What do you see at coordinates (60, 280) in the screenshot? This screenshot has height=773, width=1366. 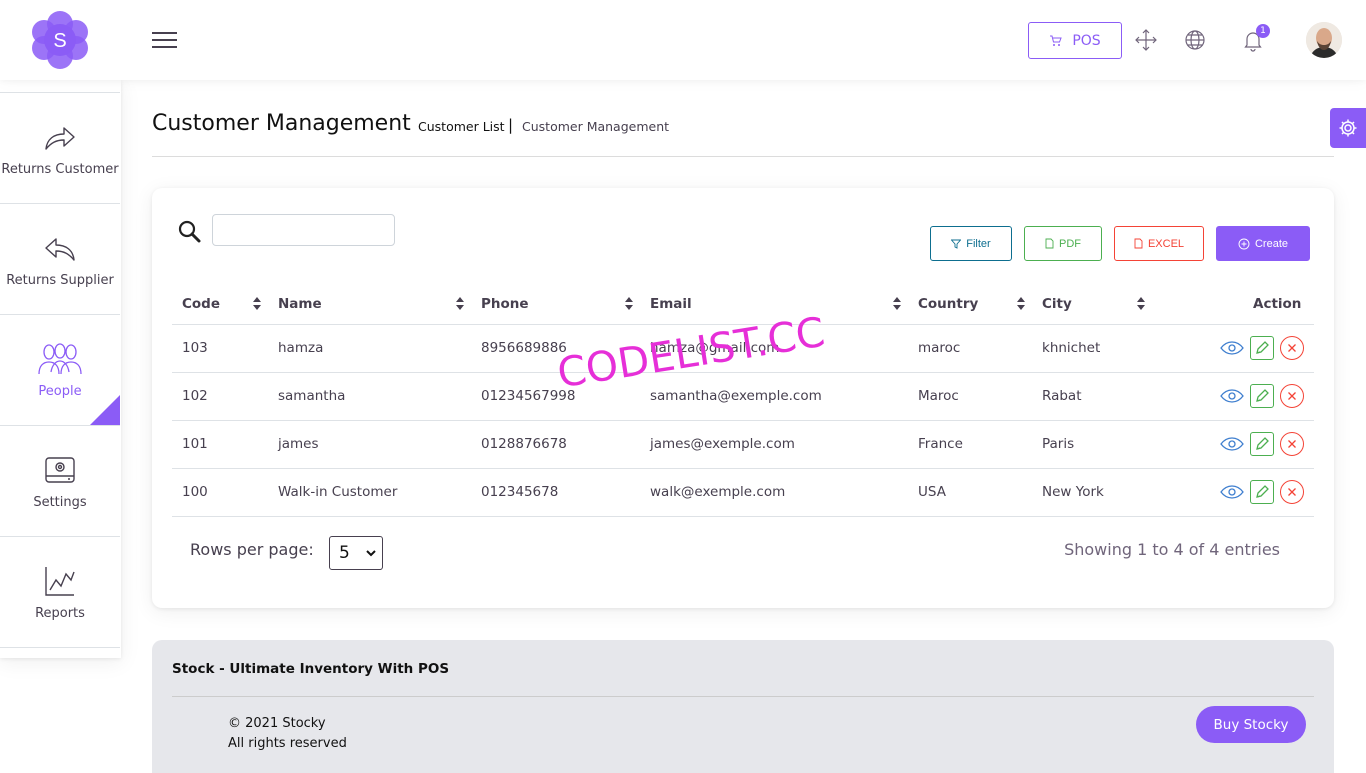 I see `sidebar-item-label: Returns Supplier` at bounding box center [60, 280].